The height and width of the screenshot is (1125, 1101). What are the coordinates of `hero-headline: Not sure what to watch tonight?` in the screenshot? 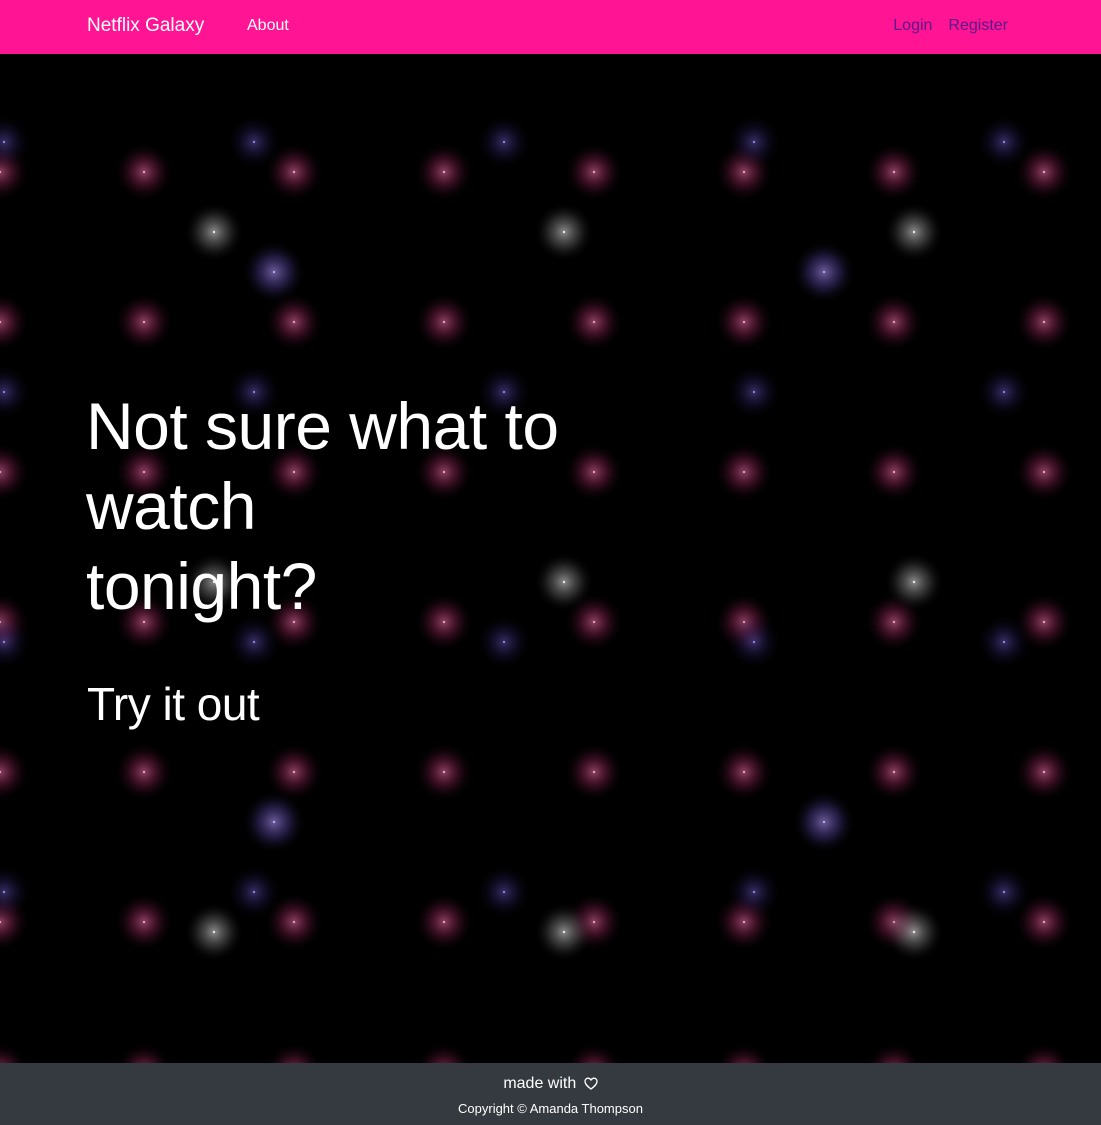 It's located at (346, 506).